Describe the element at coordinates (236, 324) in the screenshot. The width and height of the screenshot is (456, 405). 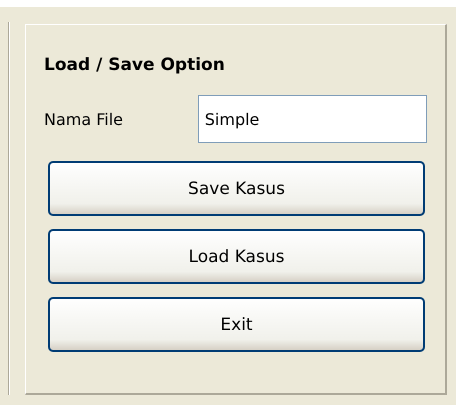
I see `action-button: Exit` at that location.